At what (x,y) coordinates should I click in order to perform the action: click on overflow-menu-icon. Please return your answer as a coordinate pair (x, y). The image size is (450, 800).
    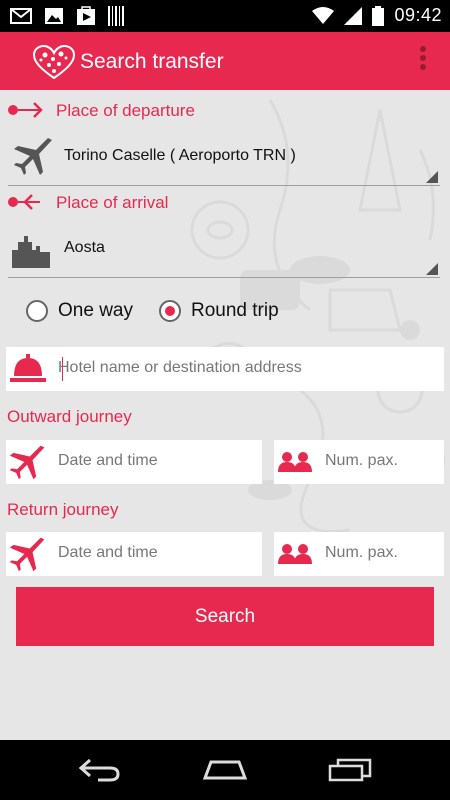
    Looking at the image, I should click on (423, 61).